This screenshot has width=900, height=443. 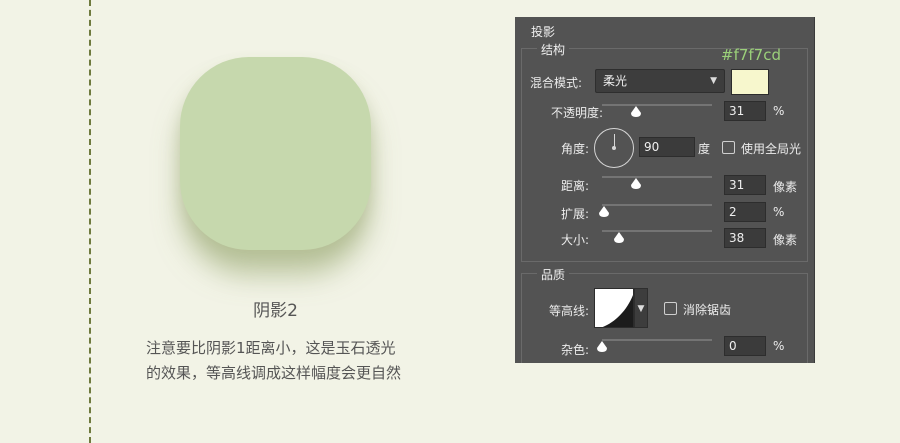 I want to click on spread-unit: %, so click(x=779, y=212).